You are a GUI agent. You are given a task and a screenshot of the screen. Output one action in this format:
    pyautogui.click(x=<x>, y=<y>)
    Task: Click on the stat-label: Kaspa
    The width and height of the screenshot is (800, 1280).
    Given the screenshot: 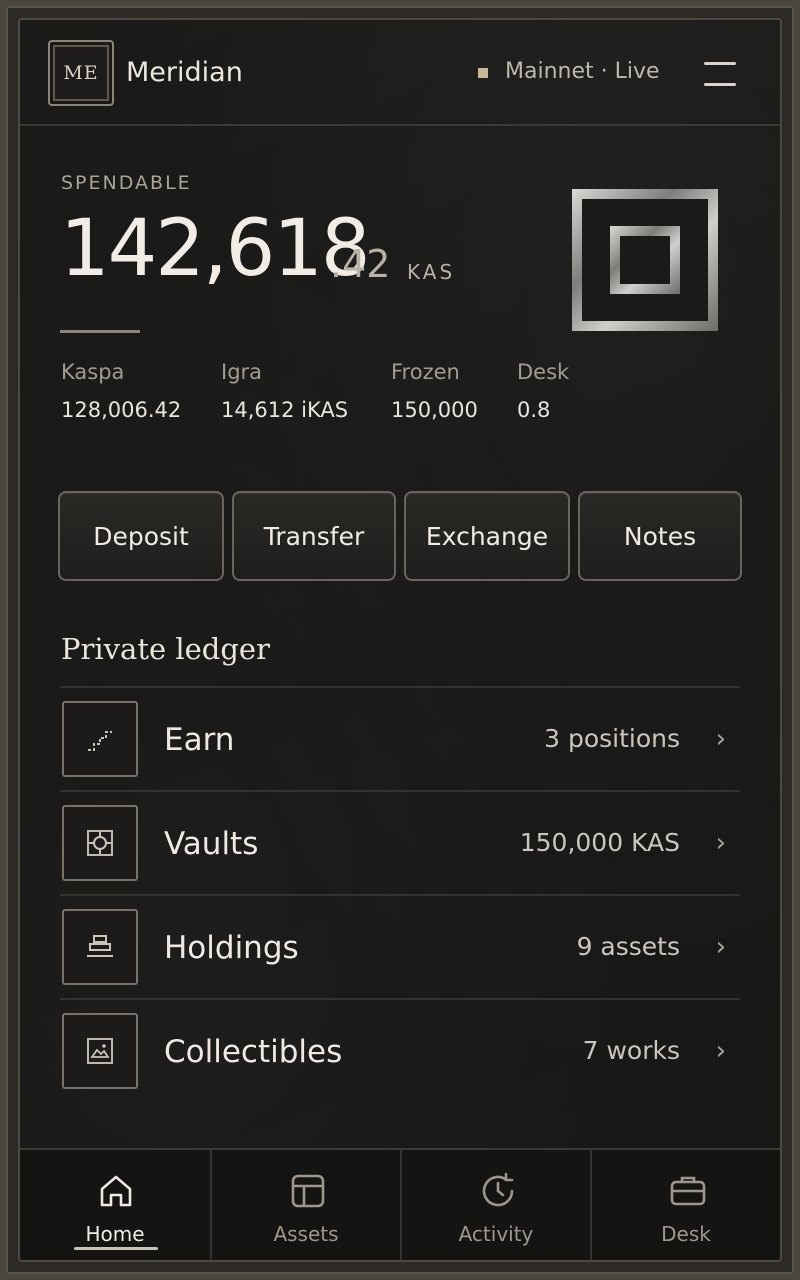 What is the action you would take?
    pyautogui.click(x=93, y=372)
    